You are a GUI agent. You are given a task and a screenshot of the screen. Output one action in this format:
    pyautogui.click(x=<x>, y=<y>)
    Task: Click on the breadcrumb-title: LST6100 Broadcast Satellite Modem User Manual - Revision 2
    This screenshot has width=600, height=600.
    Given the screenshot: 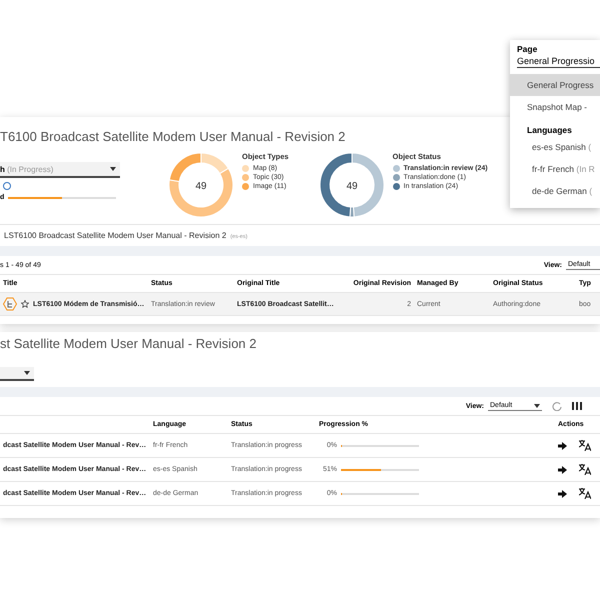 What is the action you would take?
    pyautogui.click(x=115, y=235)
    